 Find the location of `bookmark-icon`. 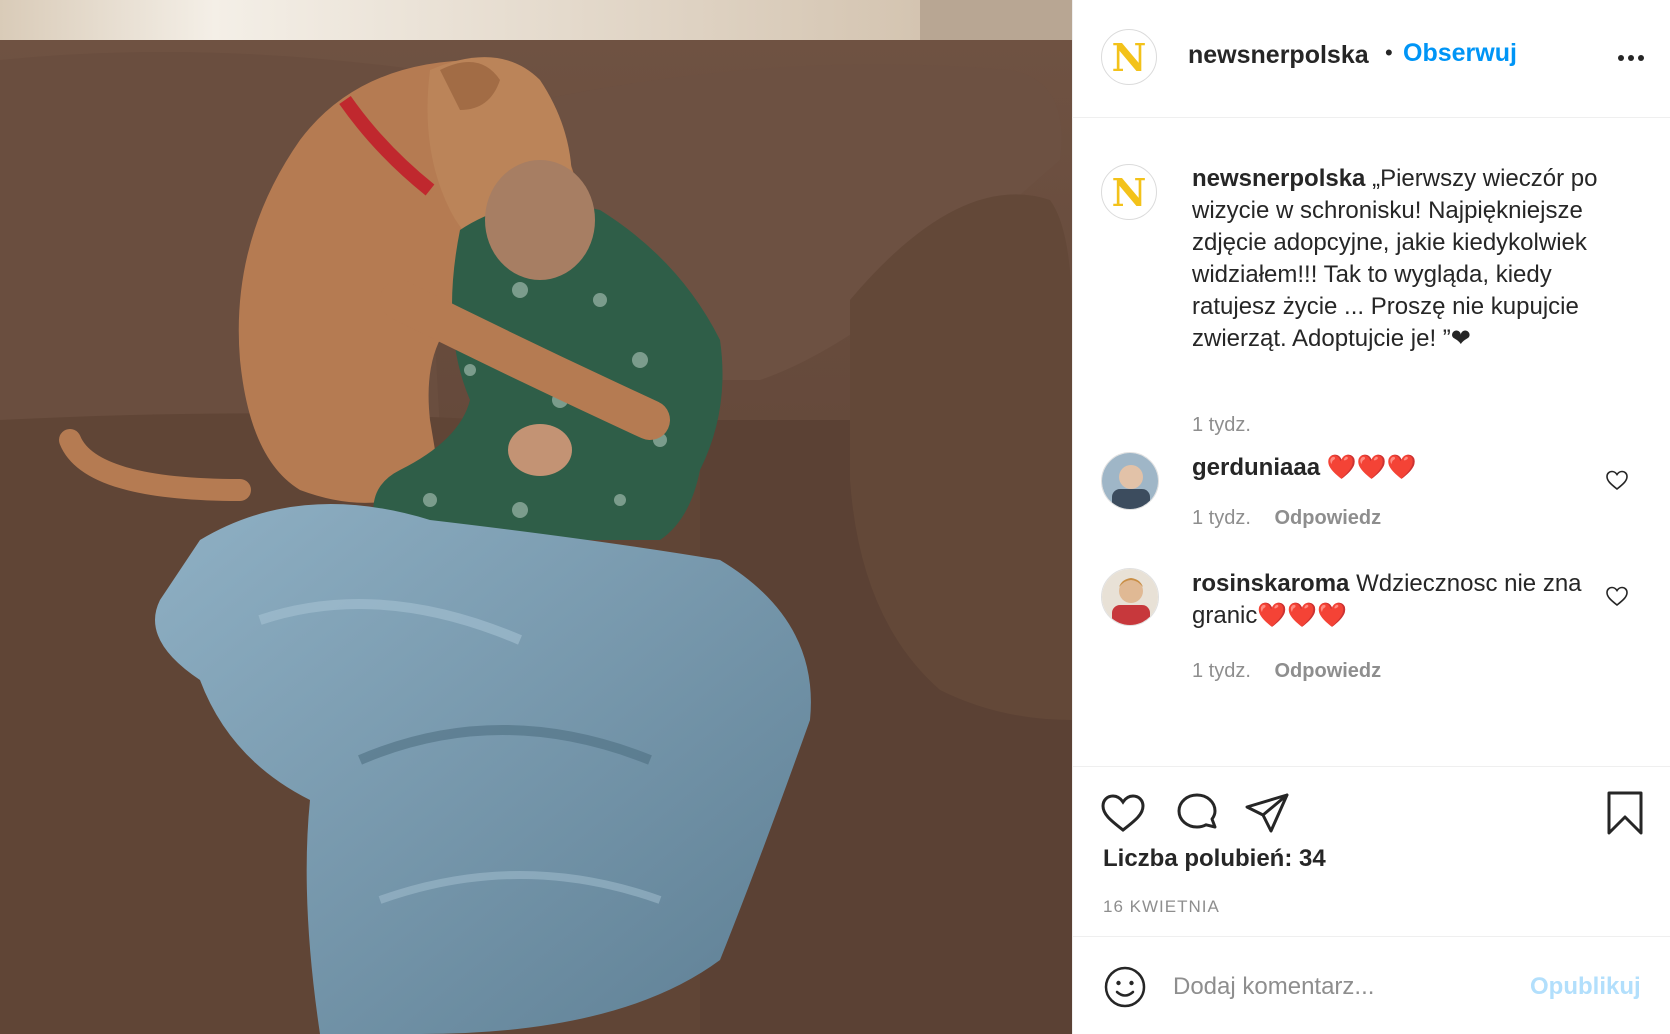

bookmark-icon is located at coordinates (1625, 813).